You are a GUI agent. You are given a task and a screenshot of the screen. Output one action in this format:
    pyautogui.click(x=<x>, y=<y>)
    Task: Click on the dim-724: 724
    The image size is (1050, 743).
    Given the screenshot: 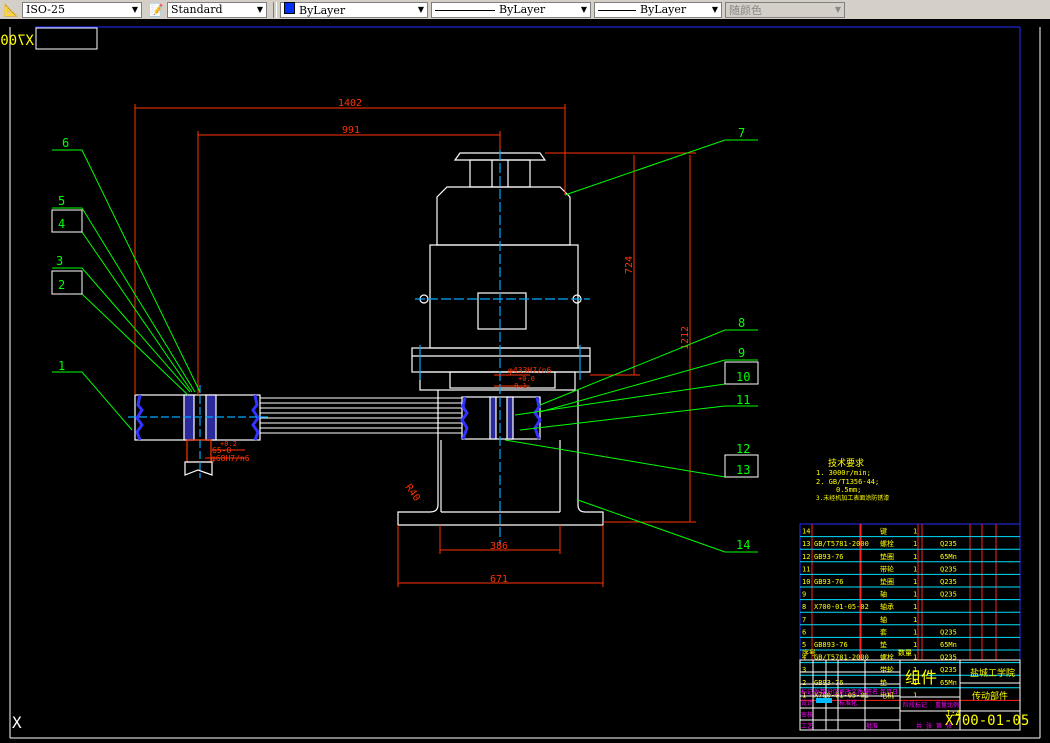 What is the action you would take?
    pyautogui.click(x=629, y=265)
    